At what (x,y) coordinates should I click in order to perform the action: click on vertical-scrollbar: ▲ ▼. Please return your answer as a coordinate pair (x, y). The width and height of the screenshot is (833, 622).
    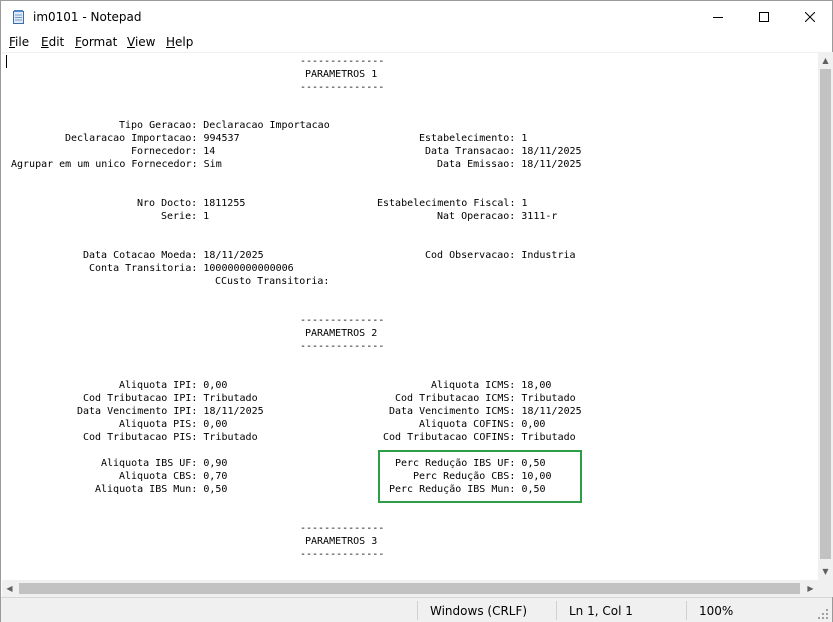
    Looking at the image, I should click on (825, 316).